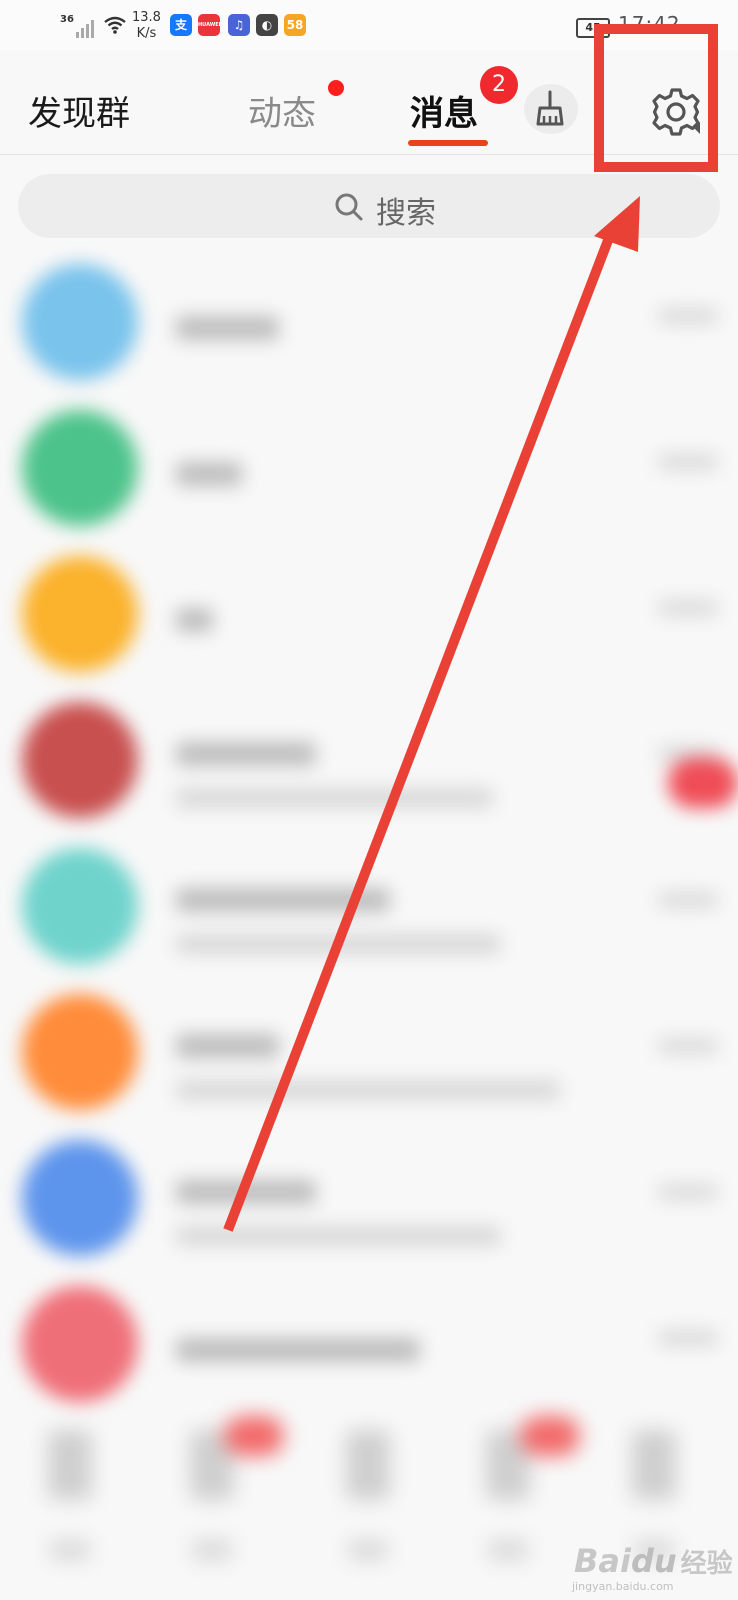 The width and height of the screenshot is (738, 1600). What do you see at coordinates (706, 1564) in the screenshot?
I see `watermark-cn: 经验` at bounding box center [706, 1564].